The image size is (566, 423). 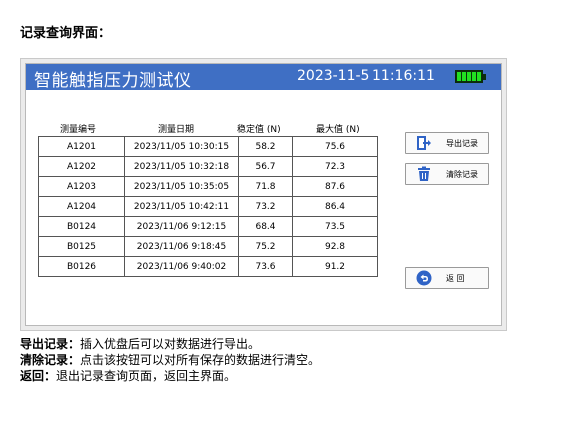 What do you see at coordinates (424, 143) in the screenshot?
I see `export-icon` at bounding box center [424, 143].